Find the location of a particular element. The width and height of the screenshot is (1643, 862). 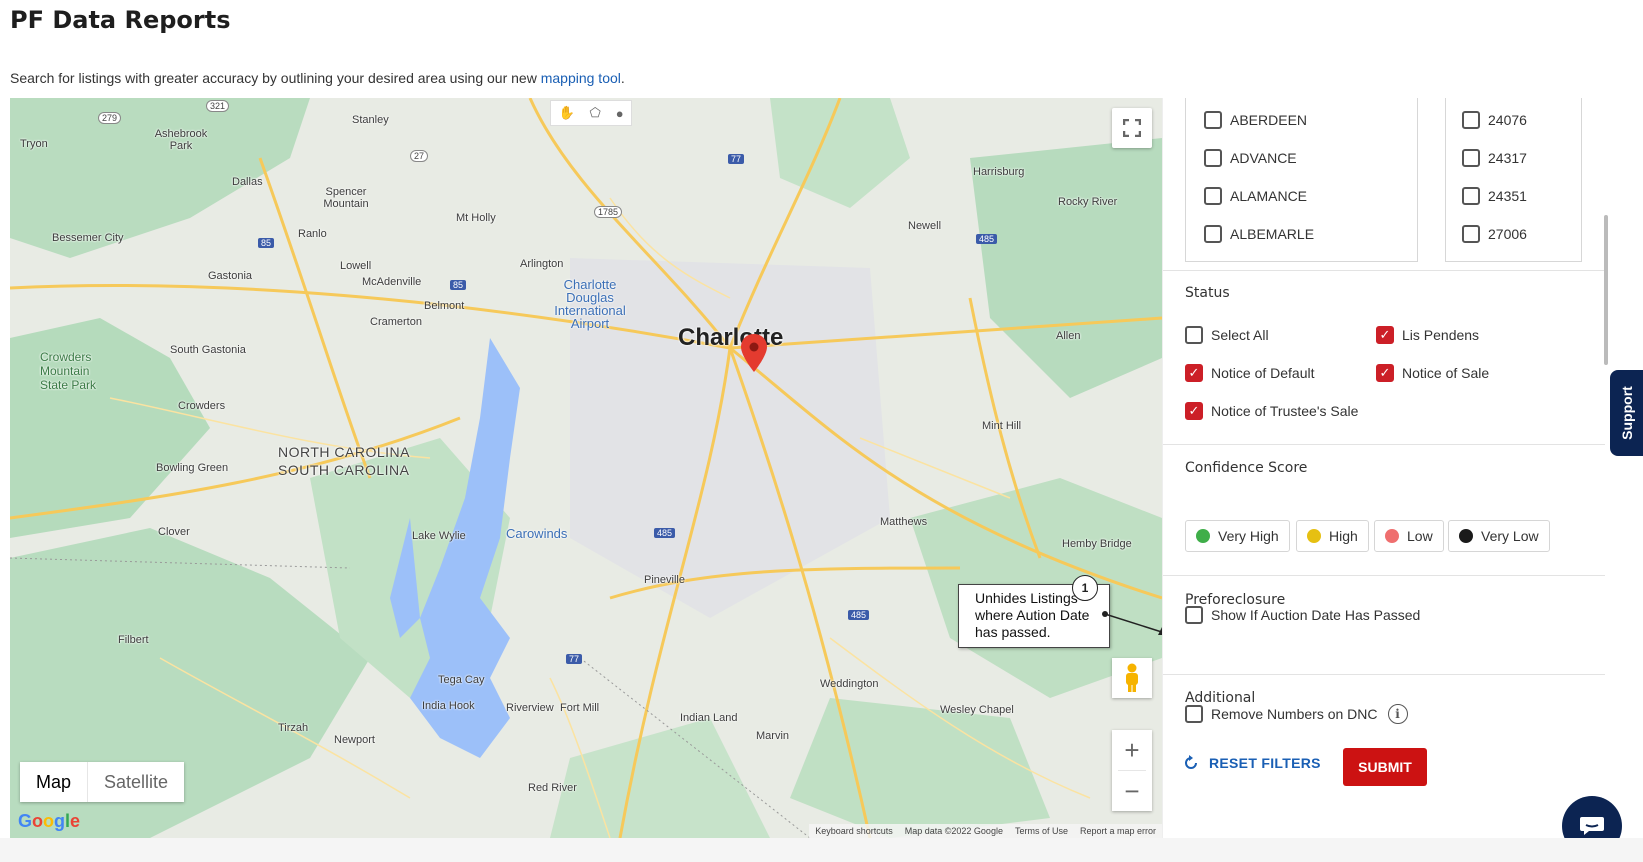

chat-icon is located at coordinates (1592, 826).